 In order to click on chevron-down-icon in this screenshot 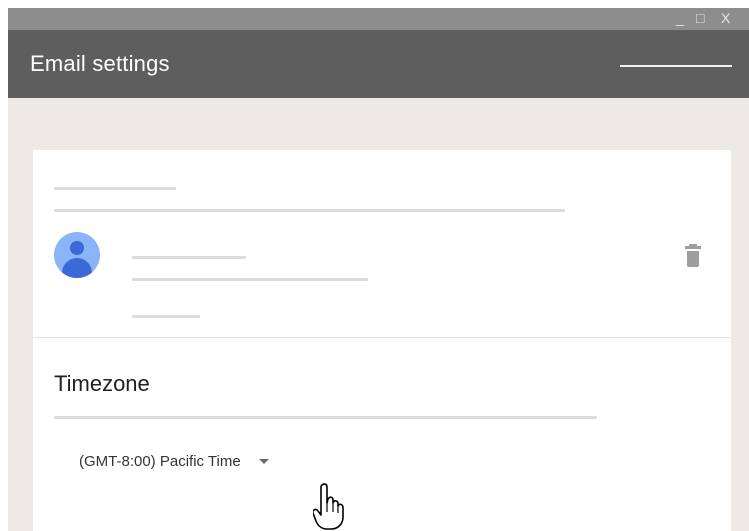, I will do `click(263, 461)`.